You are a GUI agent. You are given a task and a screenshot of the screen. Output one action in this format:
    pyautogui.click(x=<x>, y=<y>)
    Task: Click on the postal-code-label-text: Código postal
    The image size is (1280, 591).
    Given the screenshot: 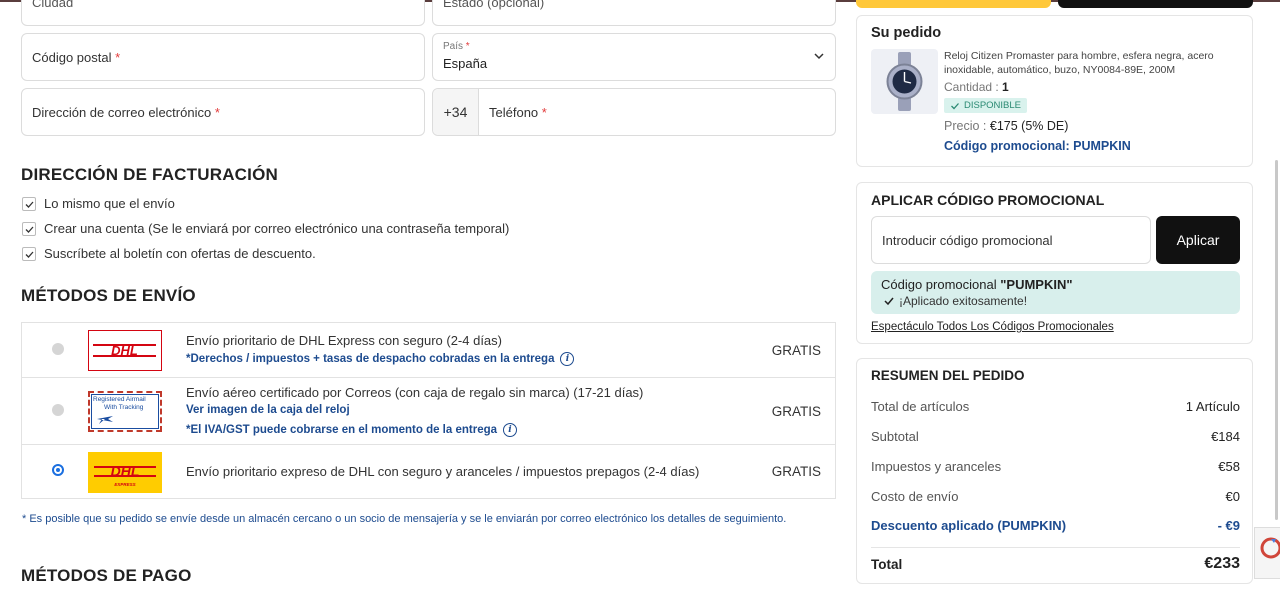 What is the action you would take?
    pyautogui.click(x=72, y=57)
    